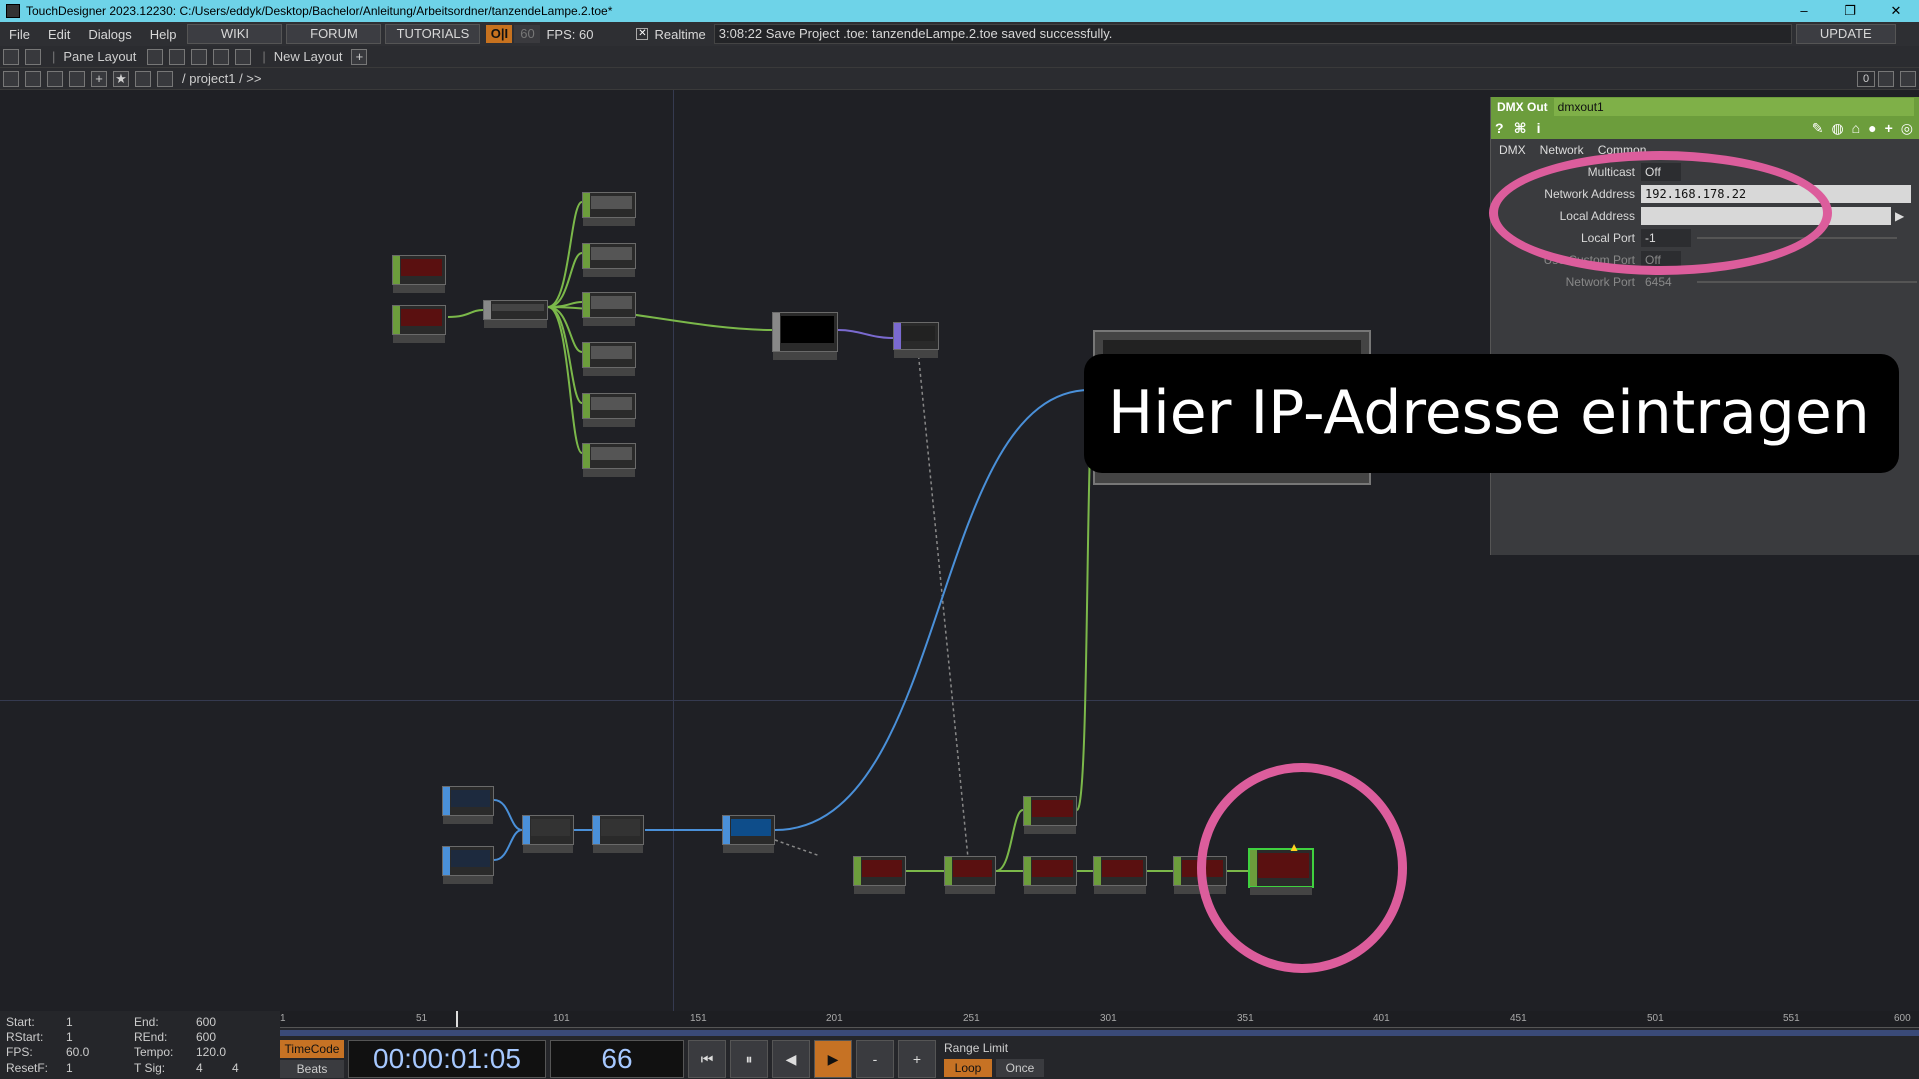 The image size is (1919, 1079). Describe the element at coordinates (805, 336) in the screenshot. I see `visualizer-node` at that location.